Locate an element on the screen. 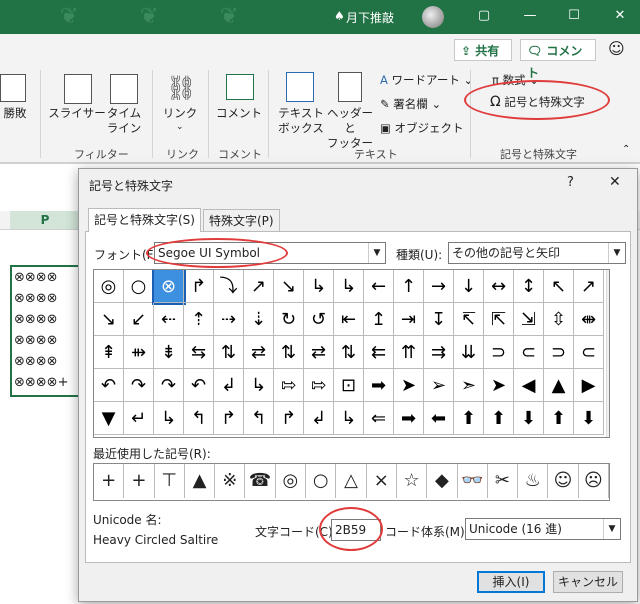 This screenshot has height=604, width=640. symbol-cell: ⬅ is located at coordinates (439, 418).